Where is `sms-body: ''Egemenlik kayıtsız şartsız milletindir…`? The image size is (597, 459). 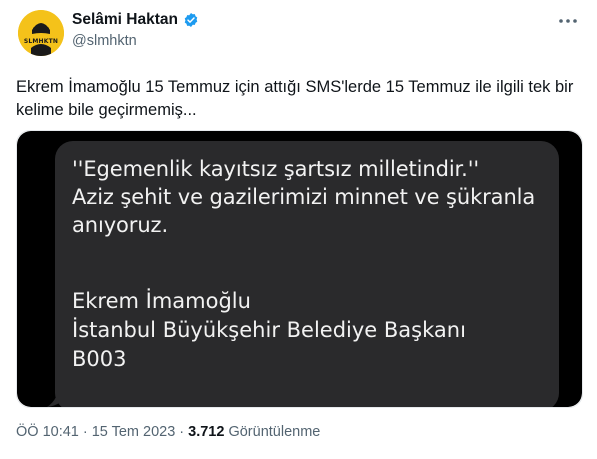 sms-body: ''Egemenlik kayıtsız şartsız milletindir… is located at coordinates (304, 197).